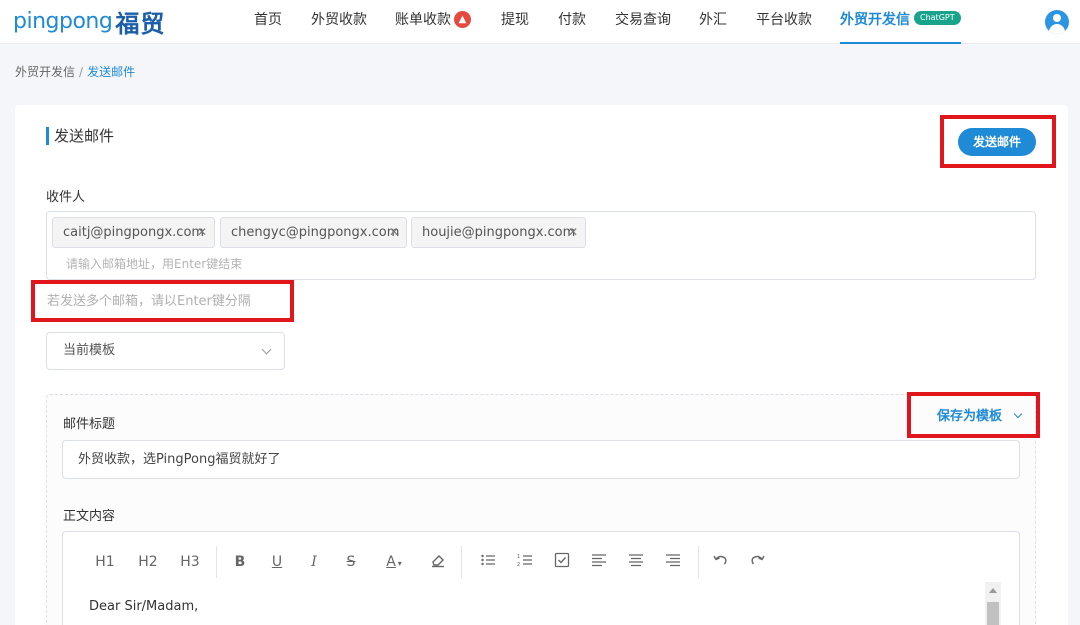  I want to click on svg-text: 2, so click(518, 565).